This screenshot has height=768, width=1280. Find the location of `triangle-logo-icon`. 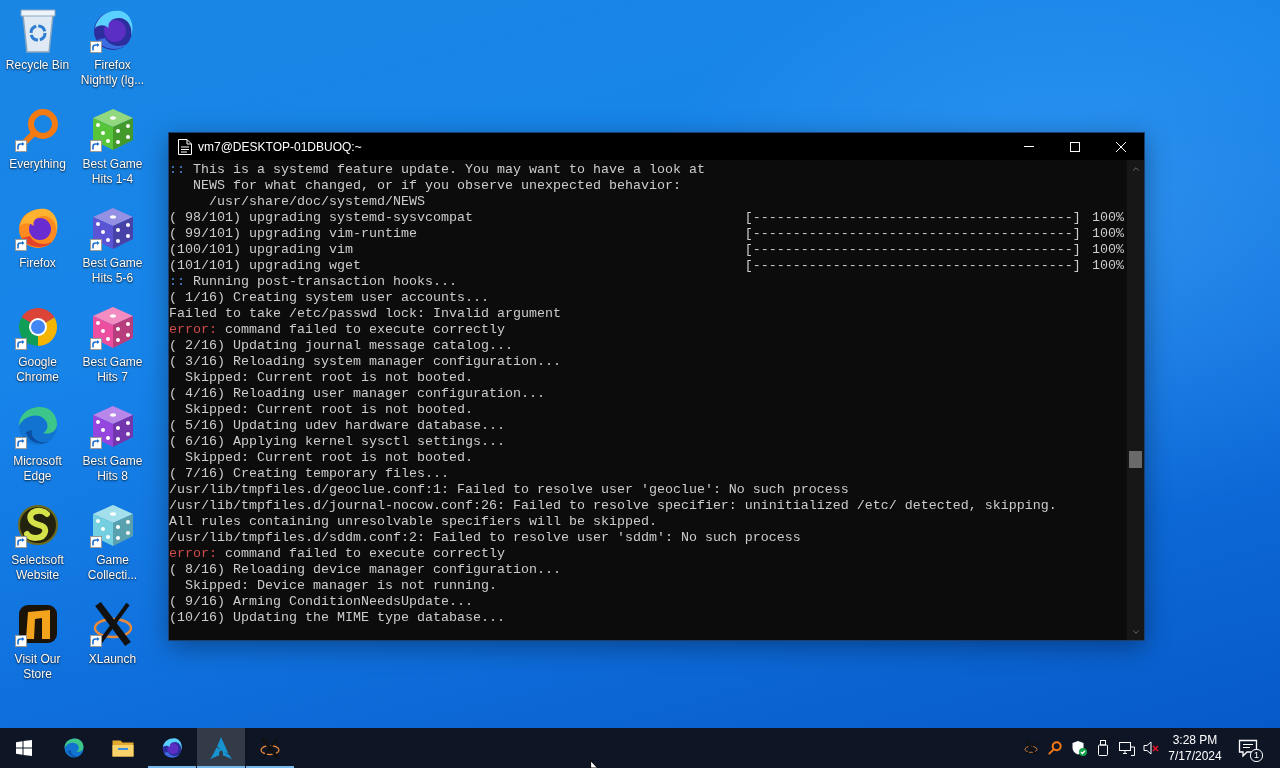

triangle-logo-icon is located at coordinates (221, 748).